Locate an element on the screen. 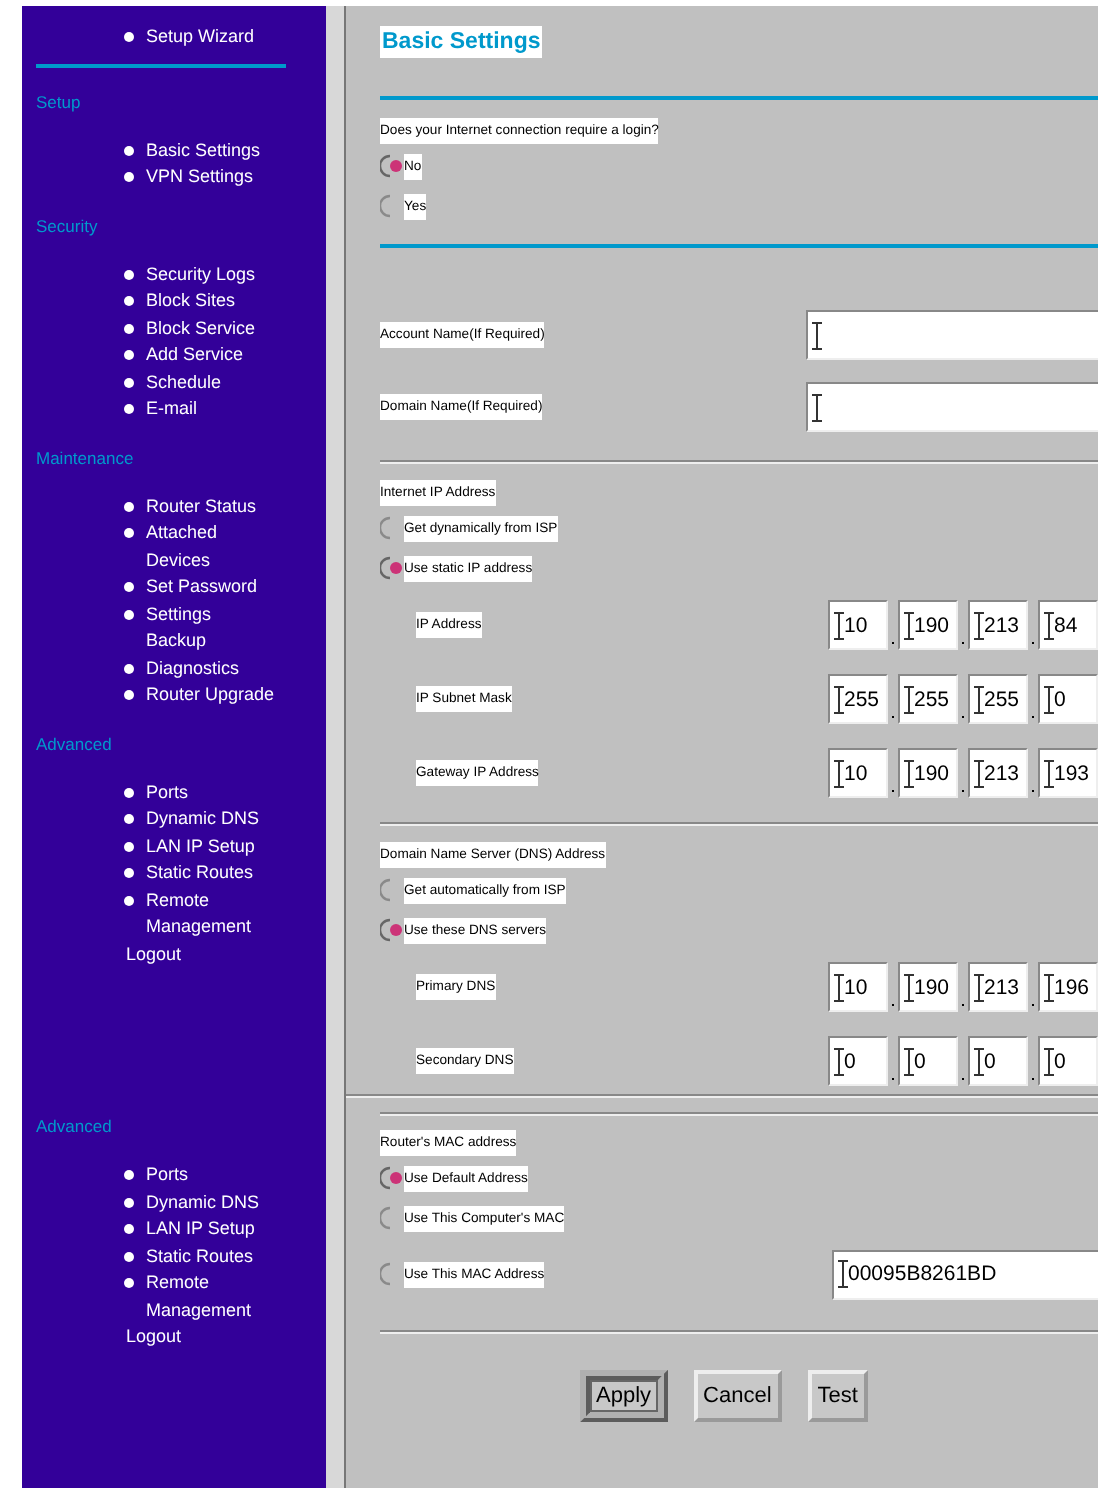  octet-field: 196 is located at coordinates (1068, 987).